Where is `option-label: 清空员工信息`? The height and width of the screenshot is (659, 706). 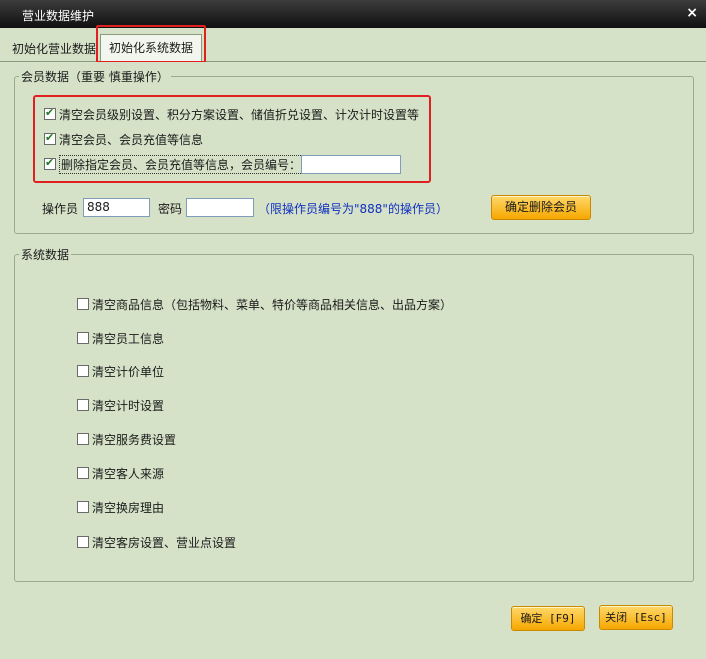 option-label: 清空员工信息 is located at coordinates (128, 338).